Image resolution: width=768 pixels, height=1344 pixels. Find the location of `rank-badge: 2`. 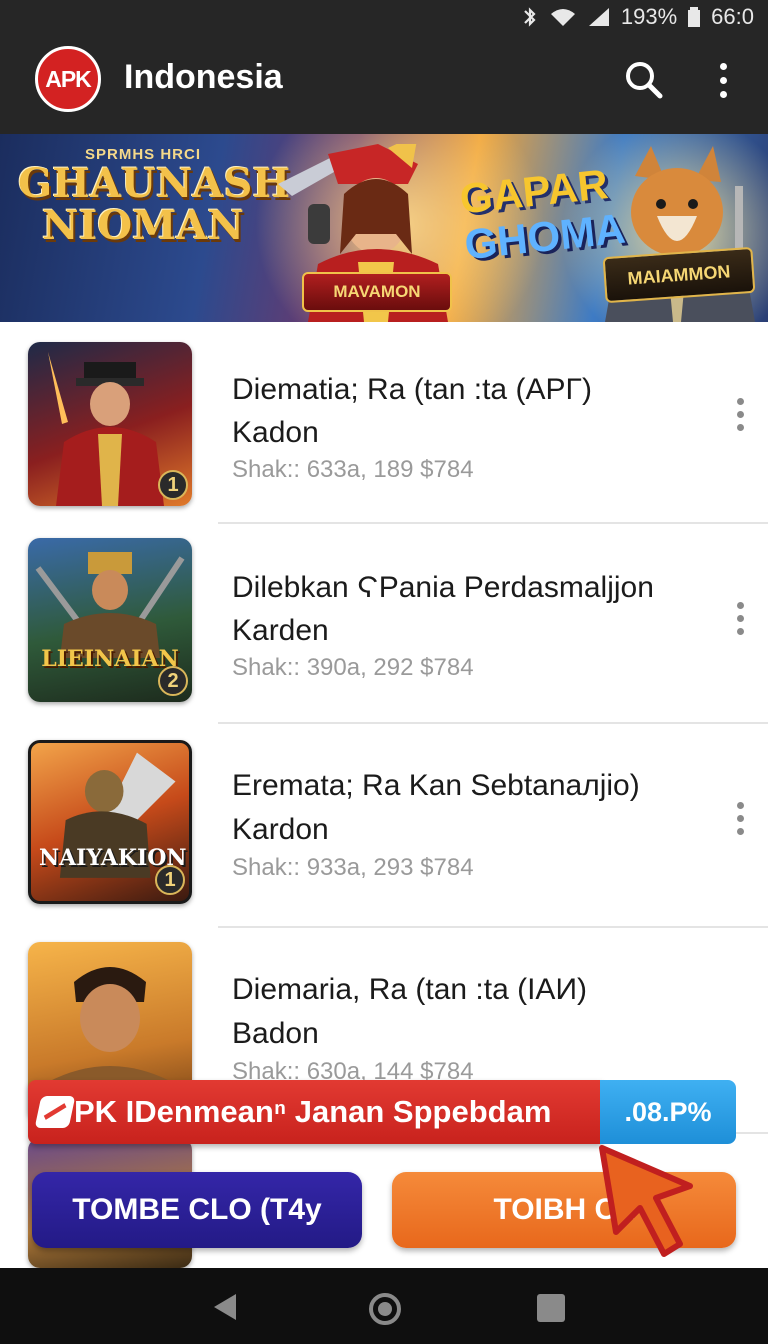

rank-badge: 2 is located at coordinates (173, 681).